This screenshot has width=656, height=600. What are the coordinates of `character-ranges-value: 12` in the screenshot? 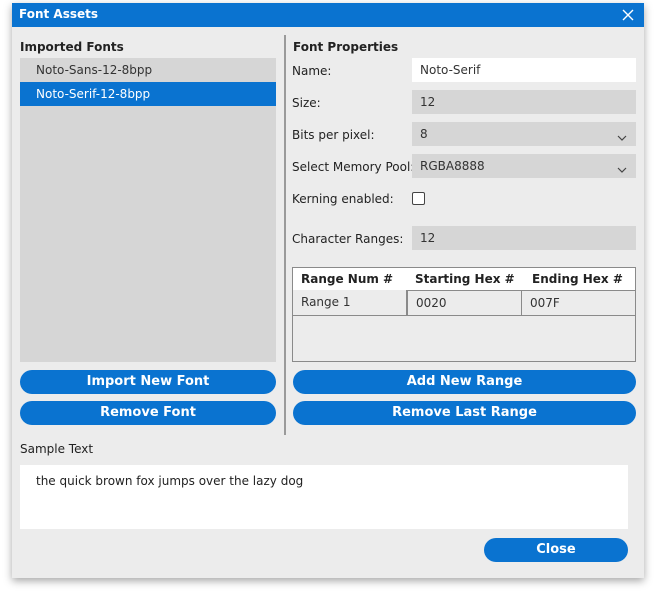 It's located at (428, 238).